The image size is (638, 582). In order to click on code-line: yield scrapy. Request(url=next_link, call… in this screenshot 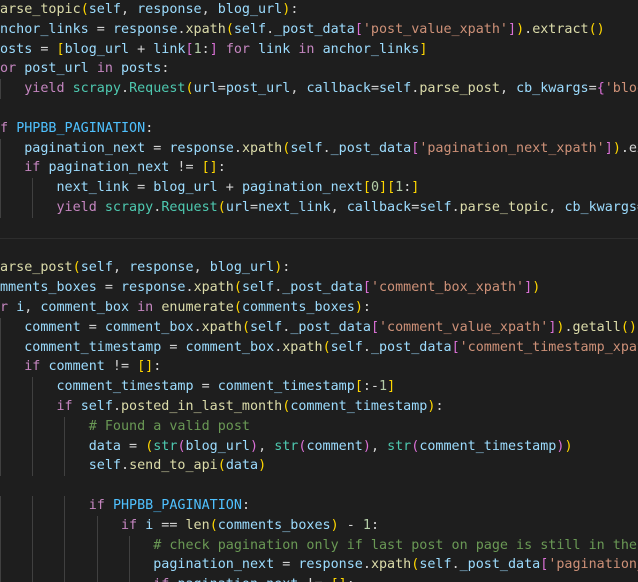, I will do `click(319, 207)`.